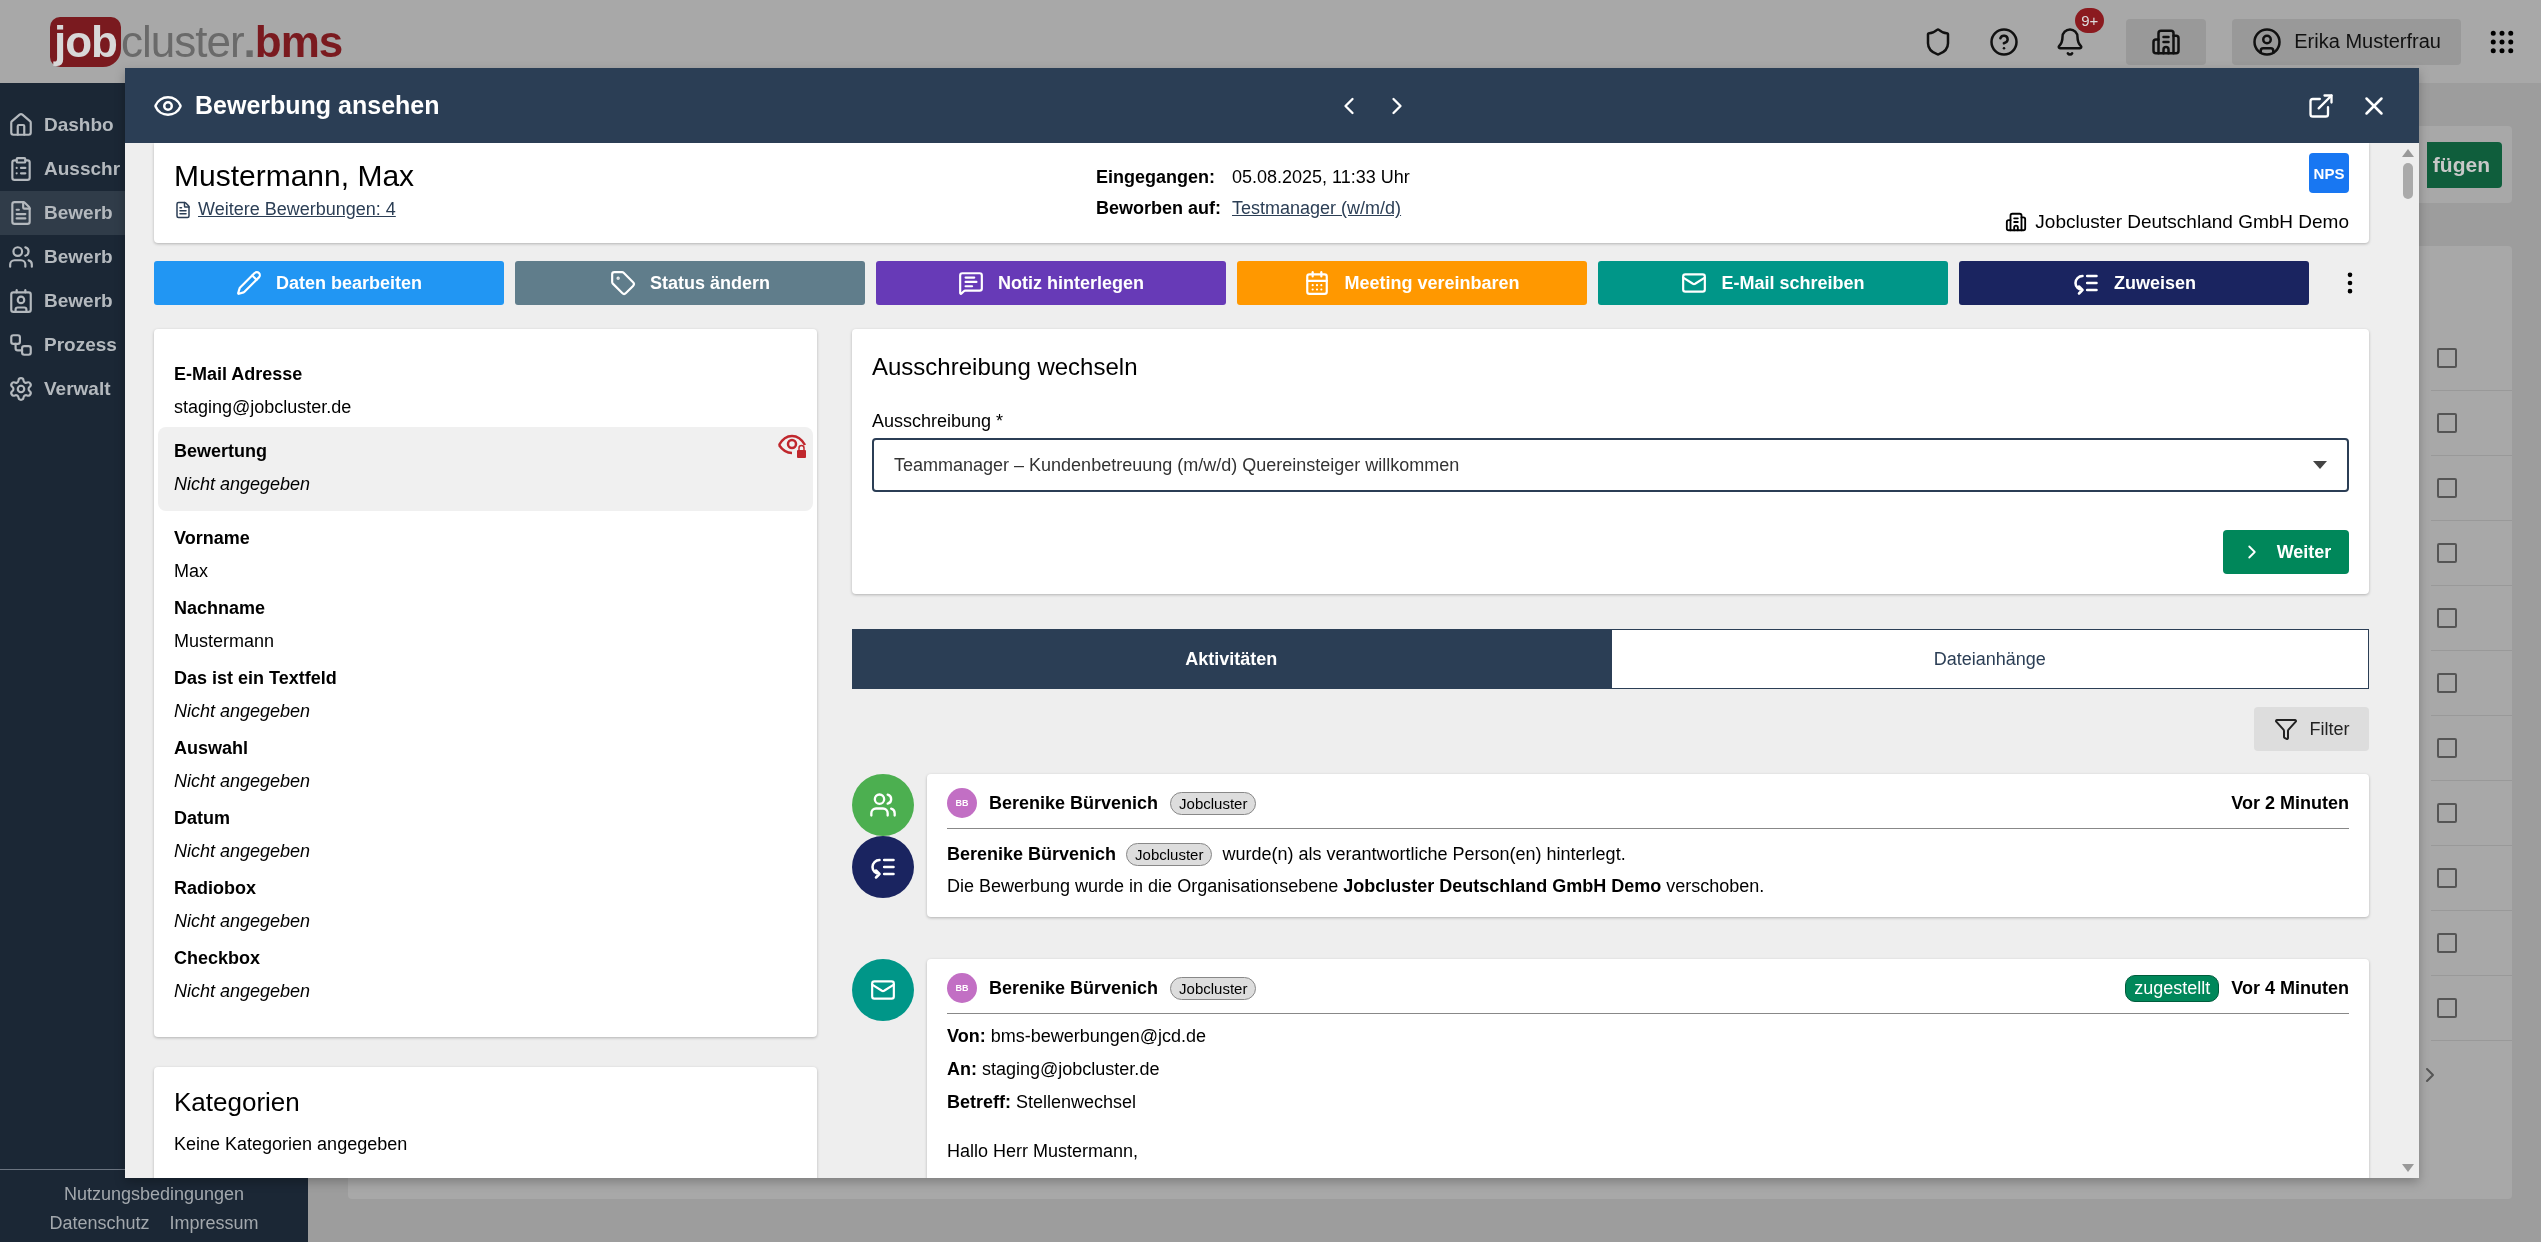 The image size is (2541, 1242). Describe the element at coordinates (212, 538) in the screenshot. I see `field-label: Vorname` at that location.